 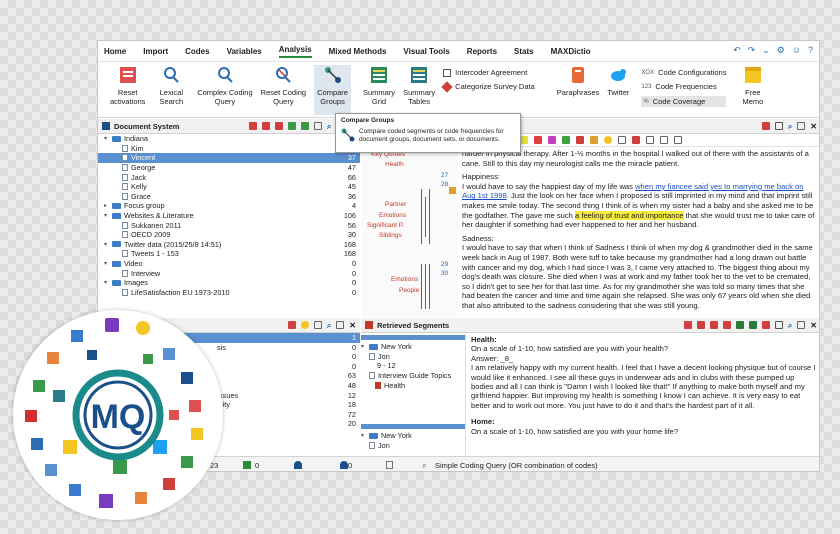 What do you see at coordinates (358, 51) in the screenshot?
I see `menu-mixed-methods: Mixed Methods` at bounding box center [358, 51].